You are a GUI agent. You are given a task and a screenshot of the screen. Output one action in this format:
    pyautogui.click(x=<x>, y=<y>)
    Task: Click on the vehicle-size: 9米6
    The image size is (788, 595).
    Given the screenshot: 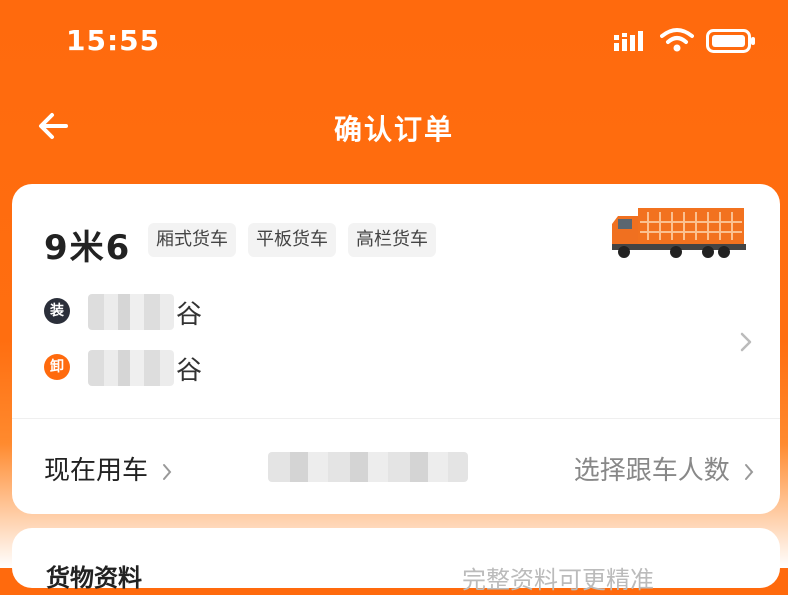 What is the action you would take?
    pyautogui.click(x=88, y=248)
    